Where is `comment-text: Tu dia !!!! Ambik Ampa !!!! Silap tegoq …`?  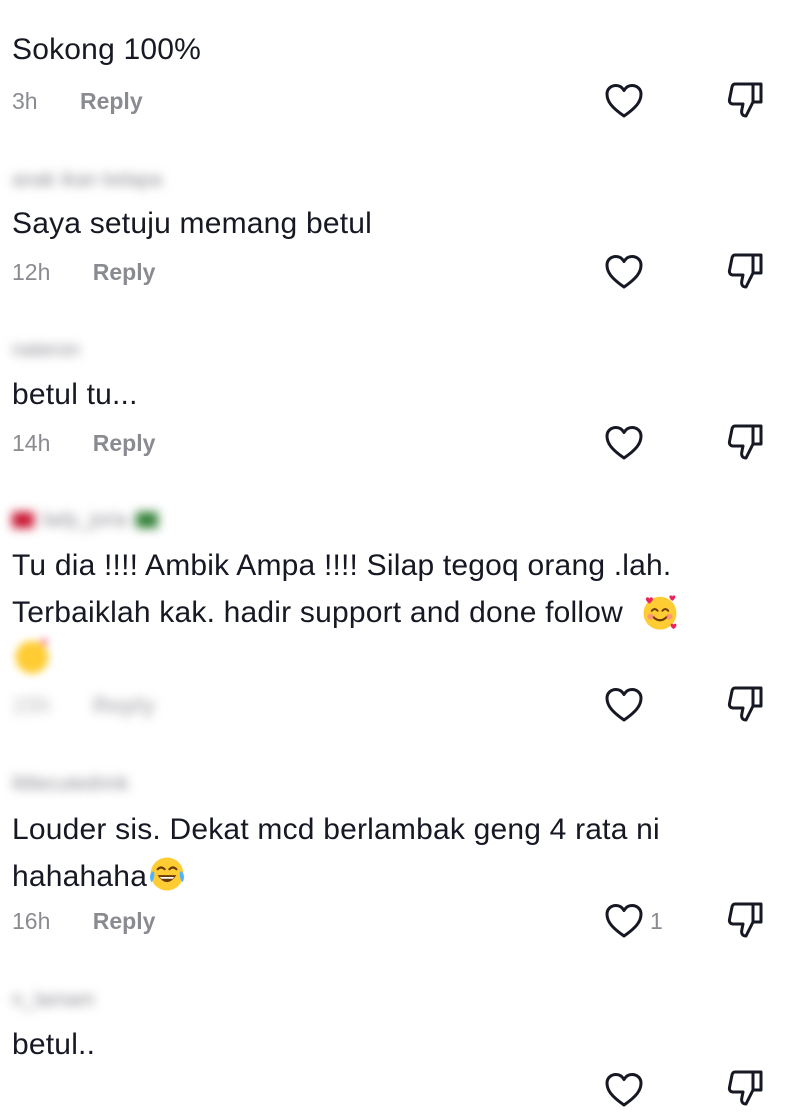
comment-text: Tu dia !!!! Ambik Ampa !!!! Silap tegoq … is located at coordinates (382, 613).